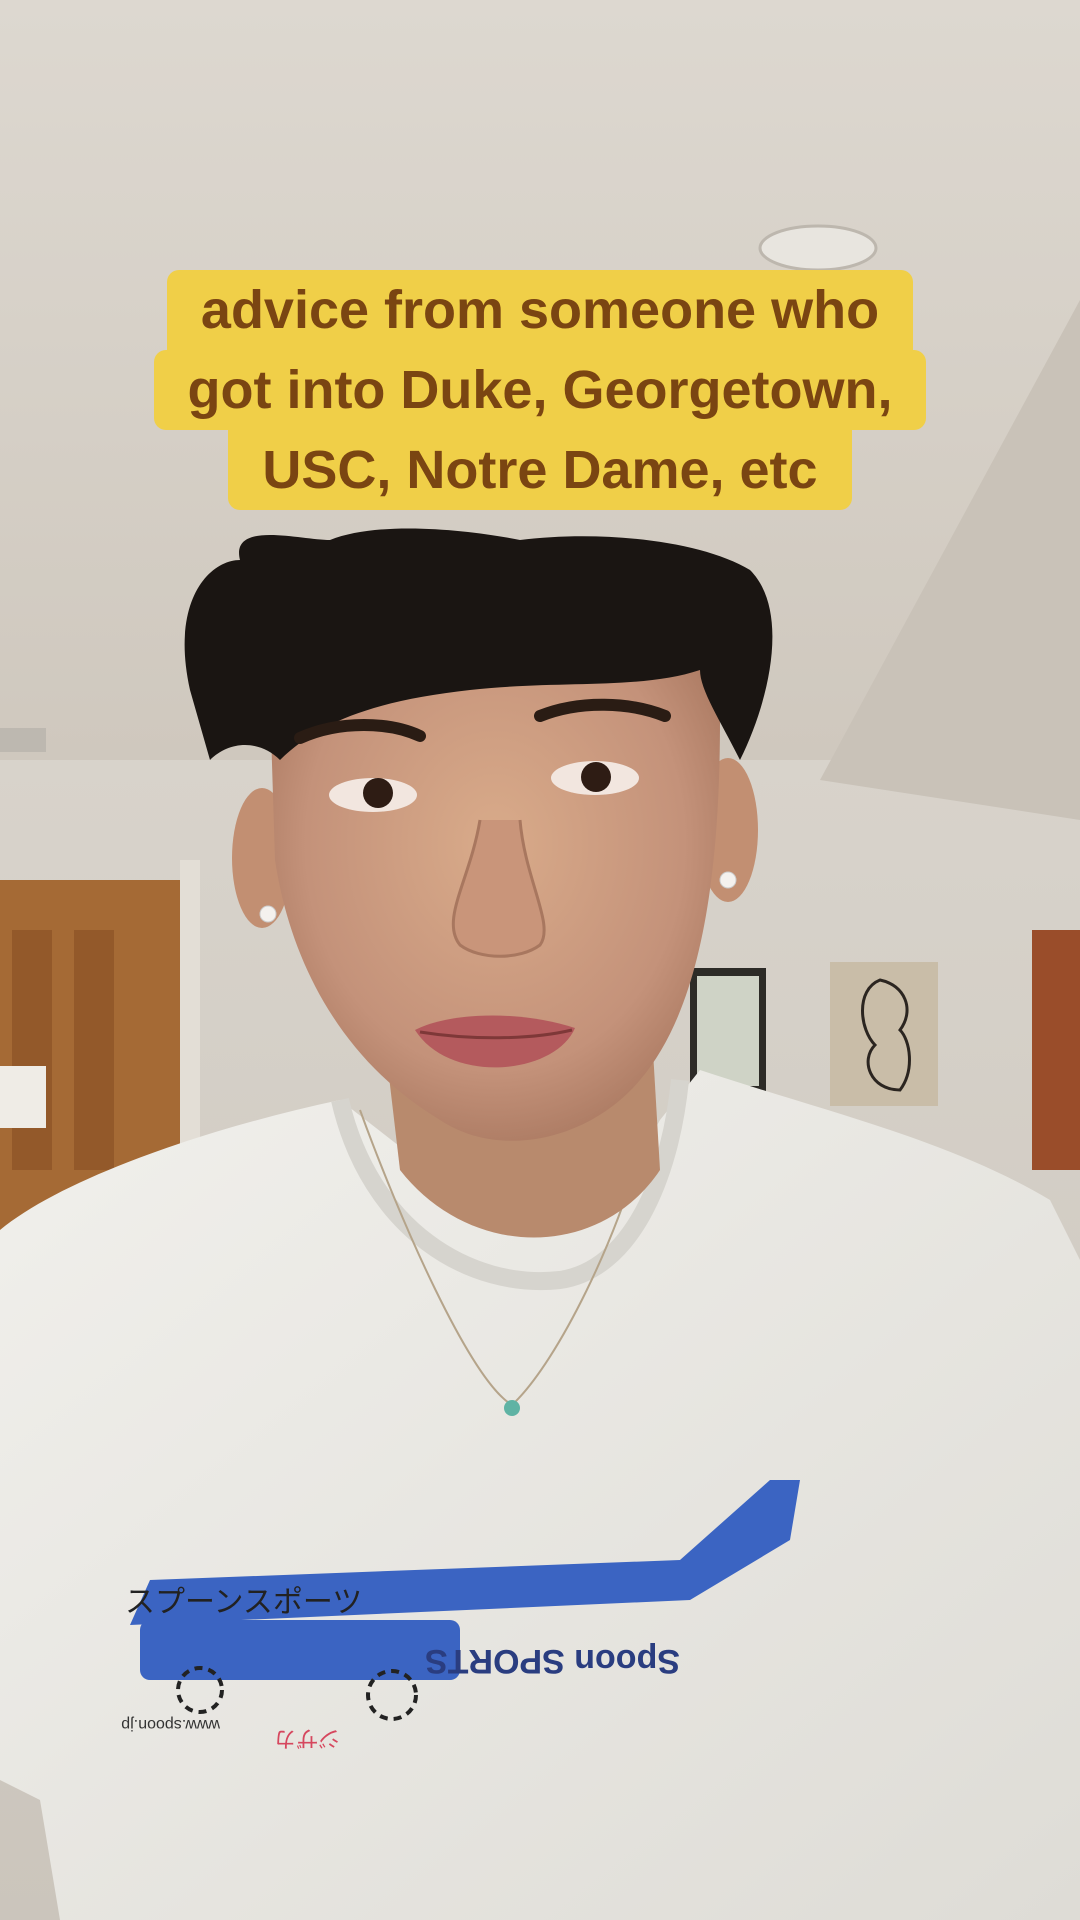  I want to click on door-sign, so click(23, 1097).